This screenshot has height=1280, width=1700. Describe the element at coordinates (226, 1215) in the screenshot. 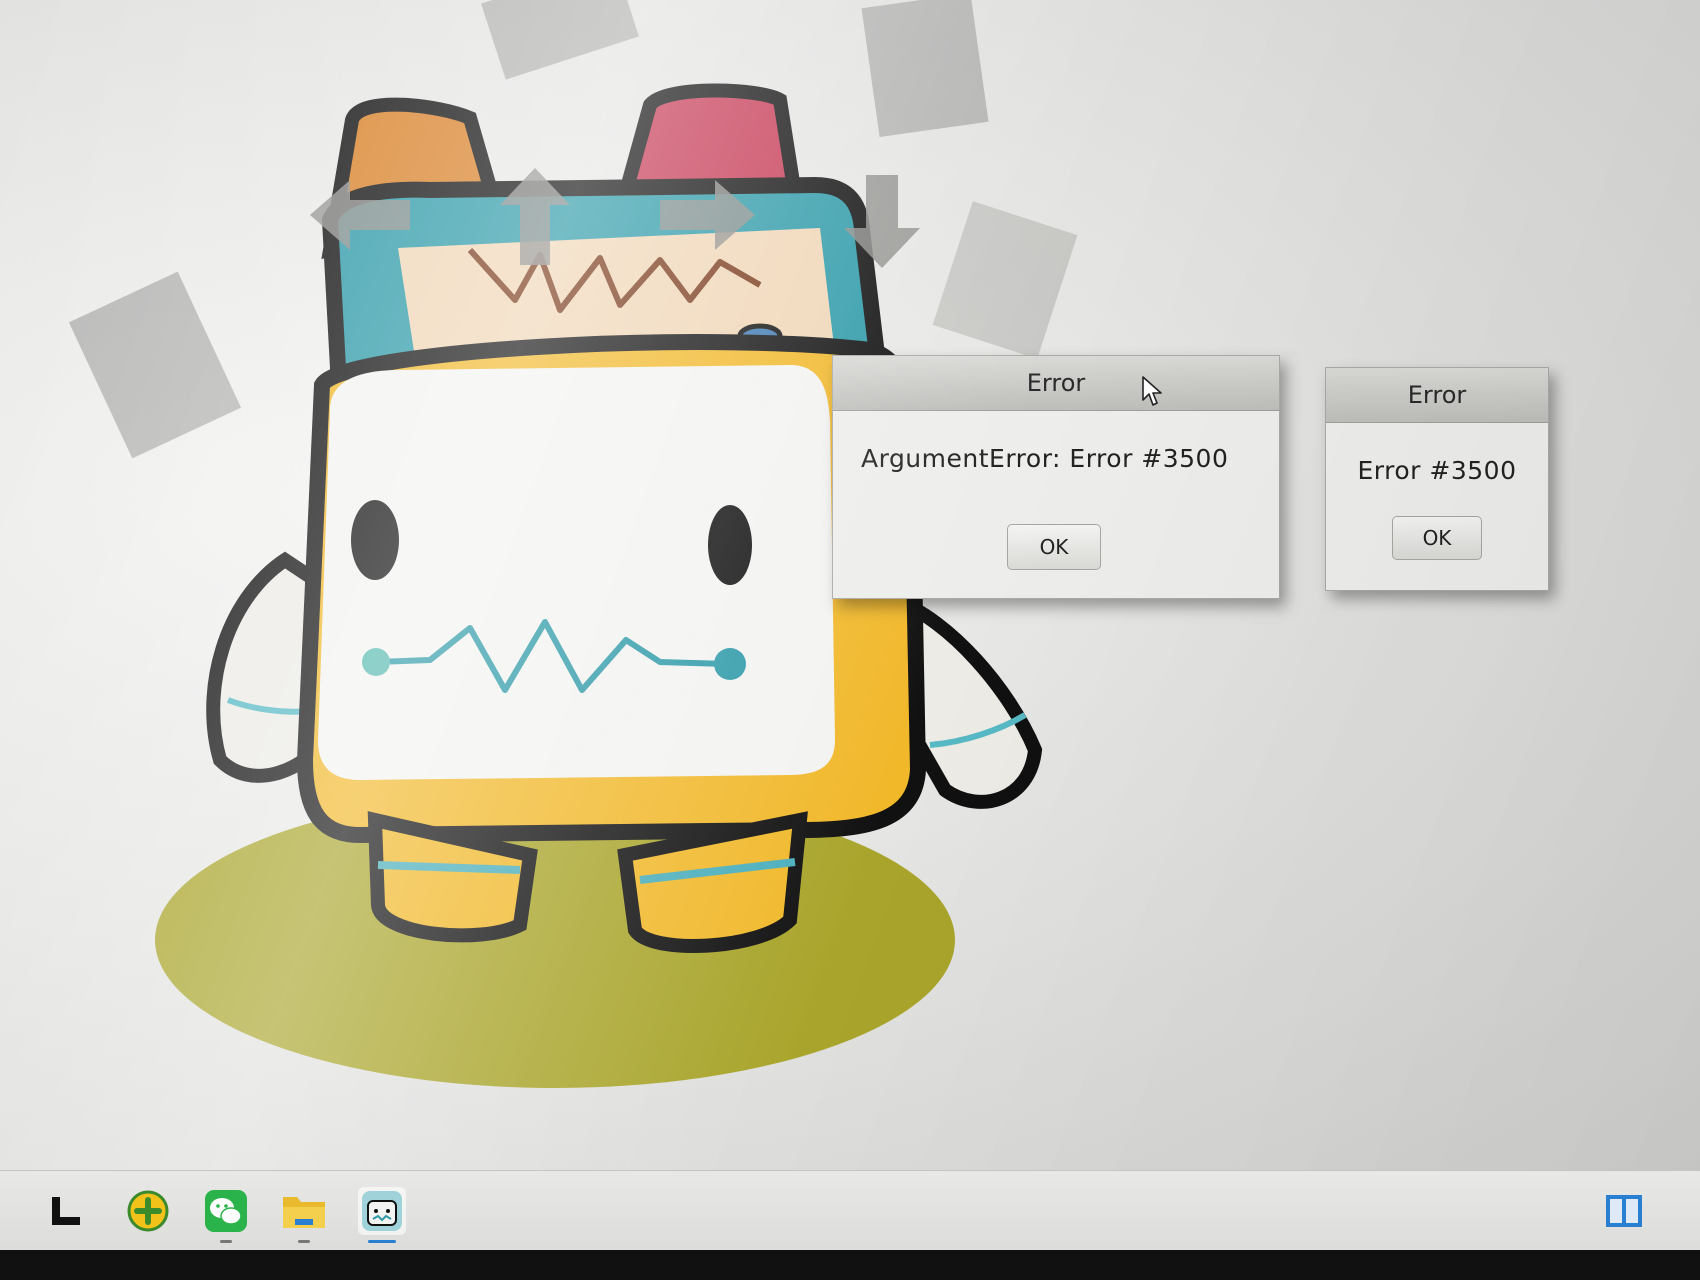

I see `wechat-icon` at that location.